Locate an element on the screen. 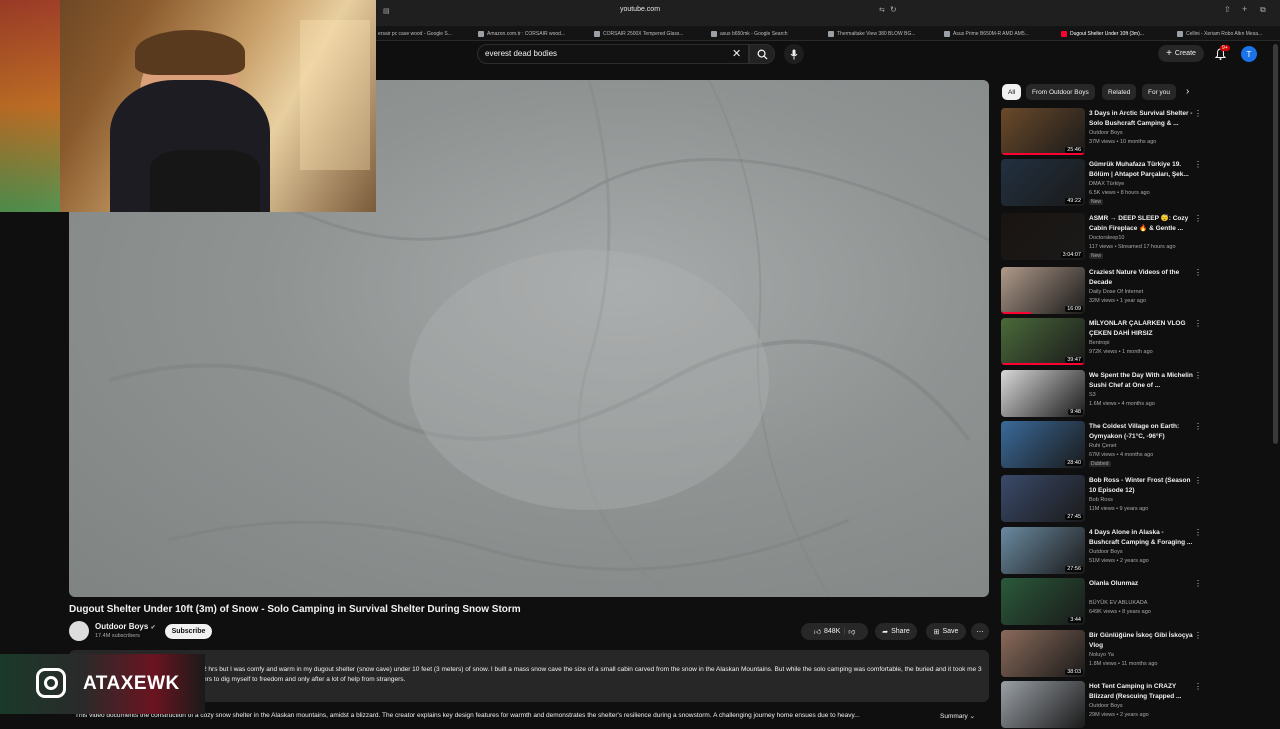 This screenshot has height=729, width=1280. video-thumbnail: 25:46 is located at coordinates (1043, 131).